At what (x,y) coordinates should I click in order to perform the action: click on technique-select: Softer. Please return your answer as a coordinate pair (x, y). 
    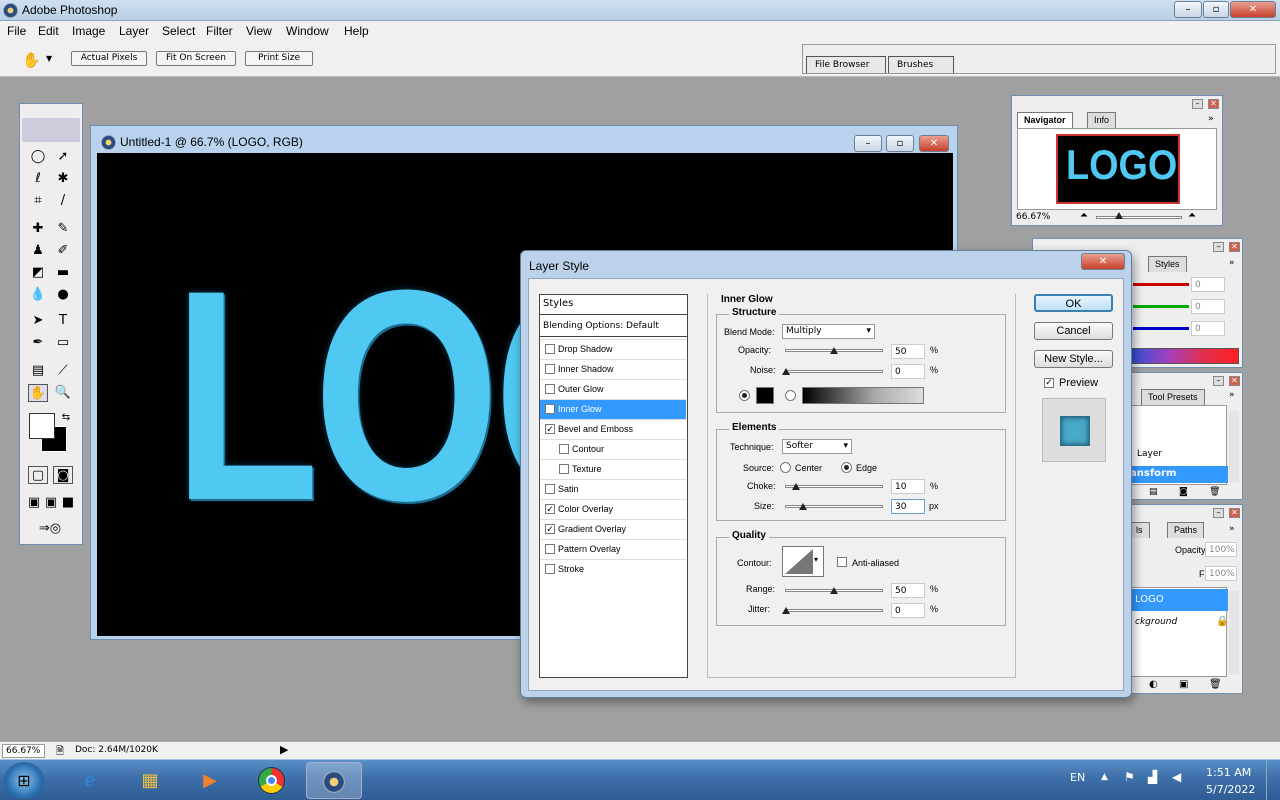
    Looking at the image, I should click on (817, 446).